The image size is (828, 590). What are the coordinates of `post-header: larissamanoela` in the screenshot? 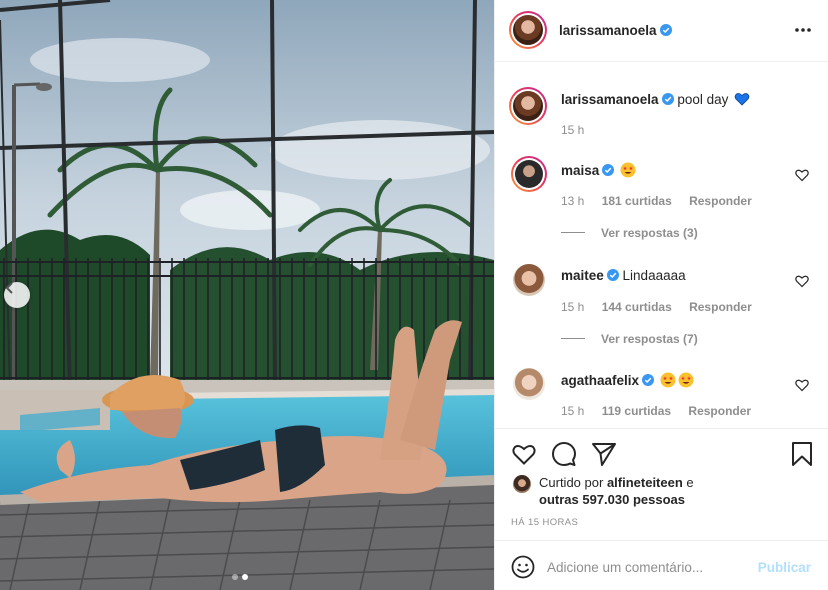 It's located at (661, 31).